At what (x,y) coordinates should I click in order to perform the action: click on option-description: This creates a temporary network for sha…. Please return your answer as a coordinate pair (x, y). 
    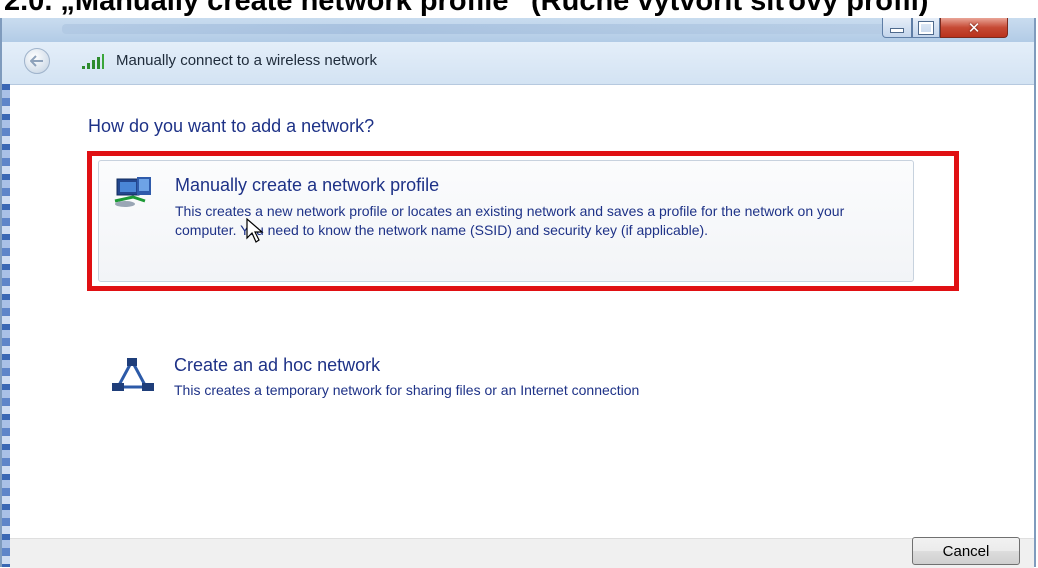
    Looking at the image, I should click on (407, 390).